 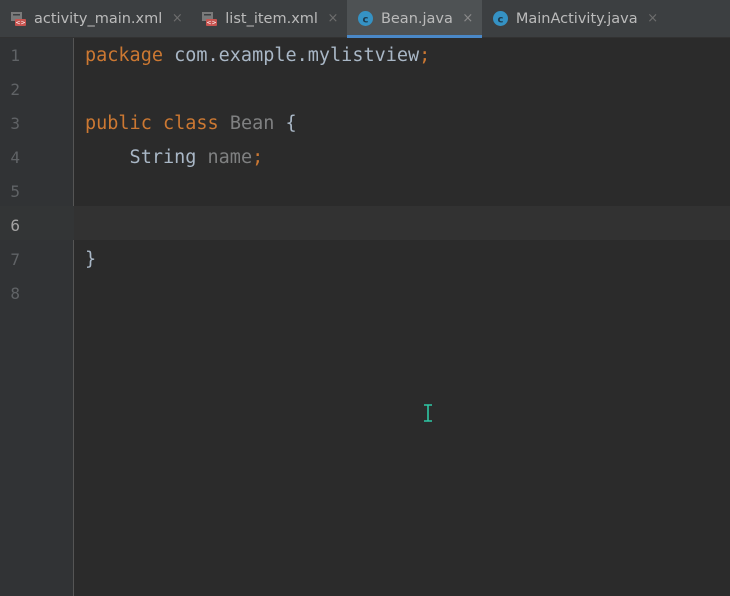 I want to click on tab-mainactivity-java: c MainActivity.java ×, so click(x=574, y=18).